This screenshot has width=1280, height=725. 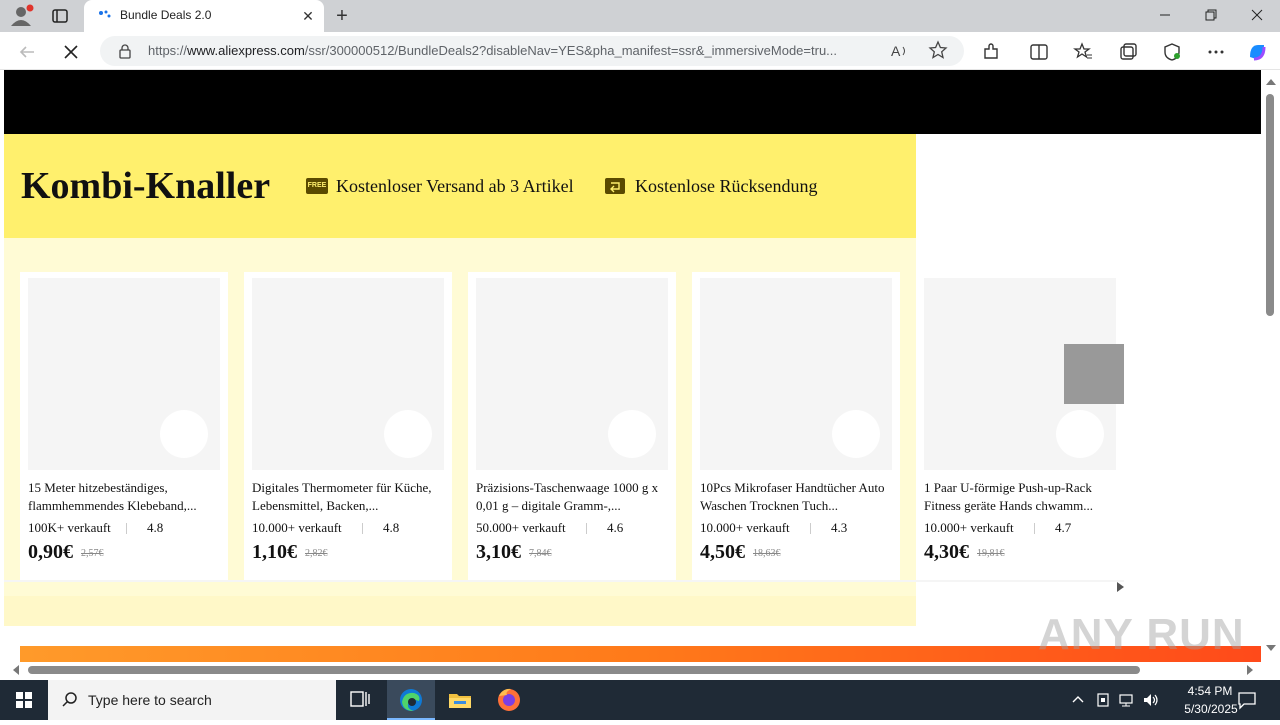 I want to click on price: 4,30€, so click(x=946, y=552).